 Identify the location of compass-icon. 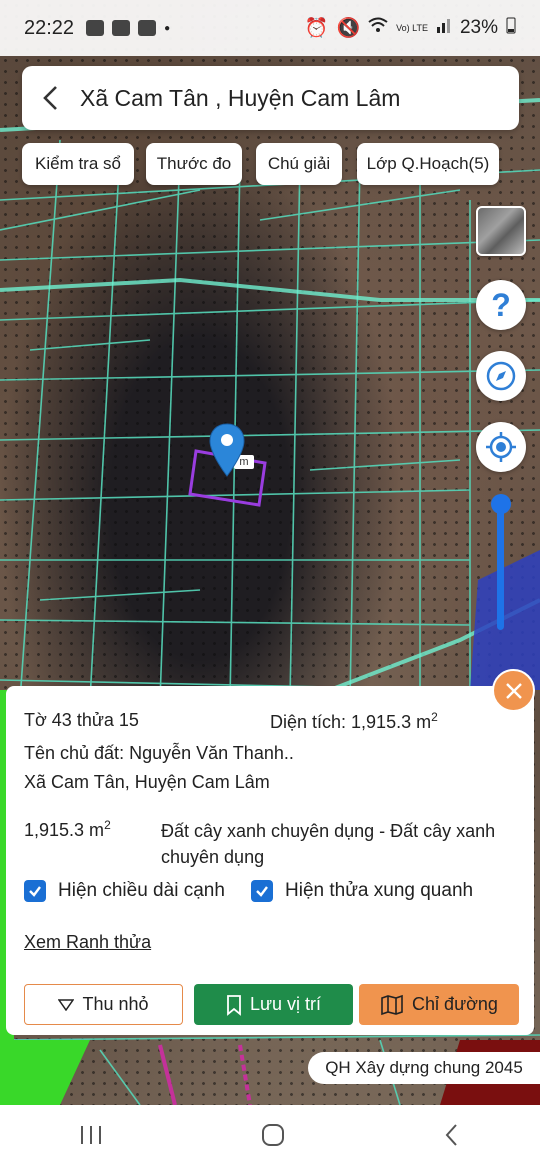
(501, 376).